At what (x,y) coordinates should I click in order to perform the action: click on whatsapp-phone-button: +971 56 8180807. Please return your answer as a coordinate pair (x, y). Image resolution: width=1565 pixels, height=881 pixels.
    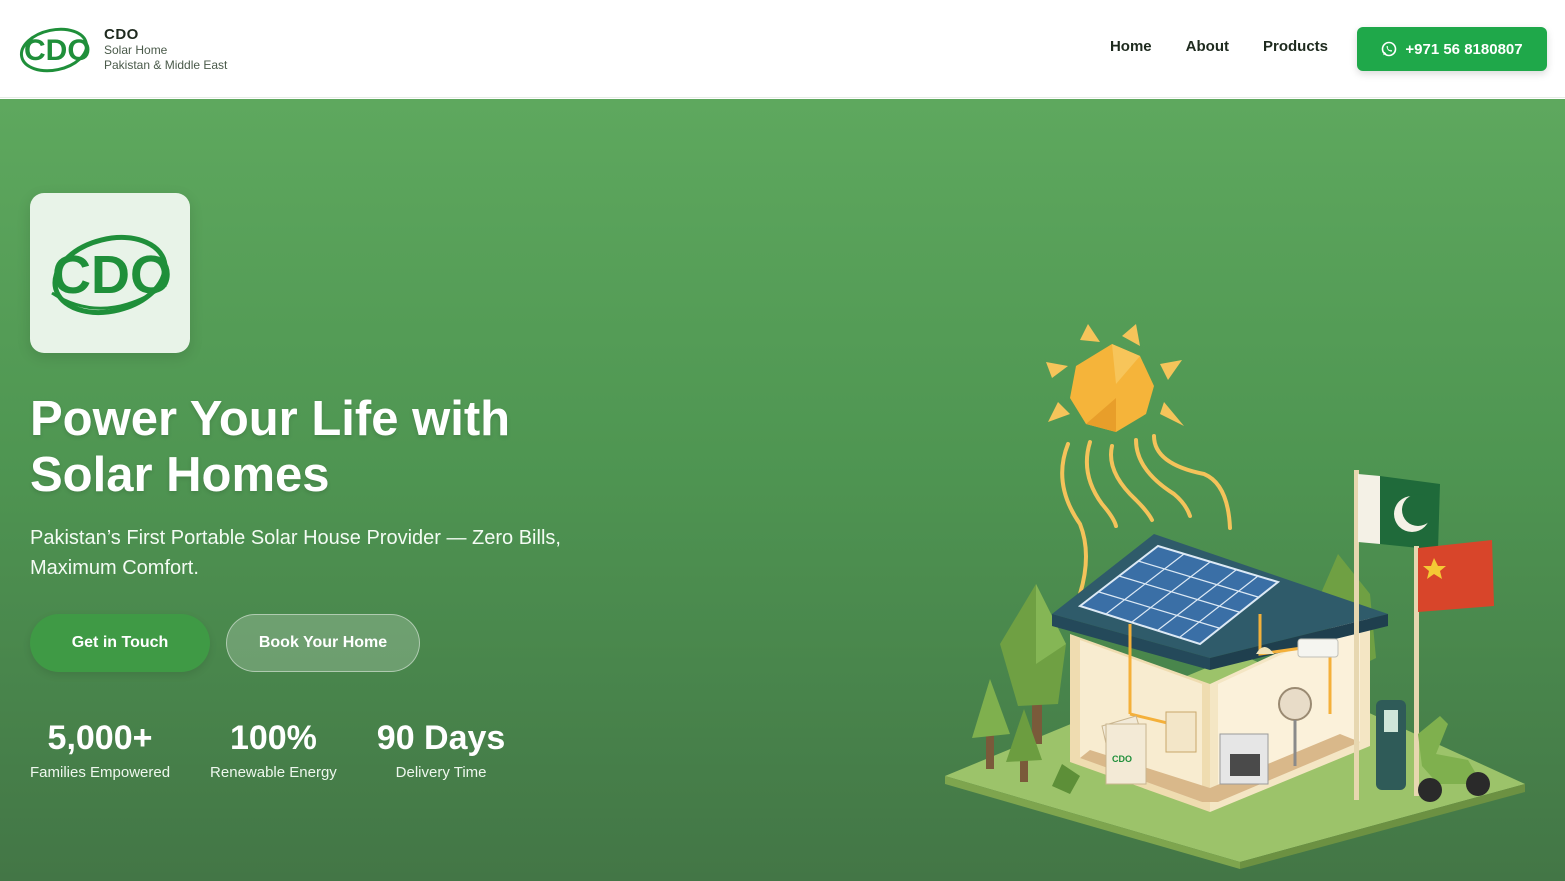
    Looking at the image, I should click on (1452, 49).